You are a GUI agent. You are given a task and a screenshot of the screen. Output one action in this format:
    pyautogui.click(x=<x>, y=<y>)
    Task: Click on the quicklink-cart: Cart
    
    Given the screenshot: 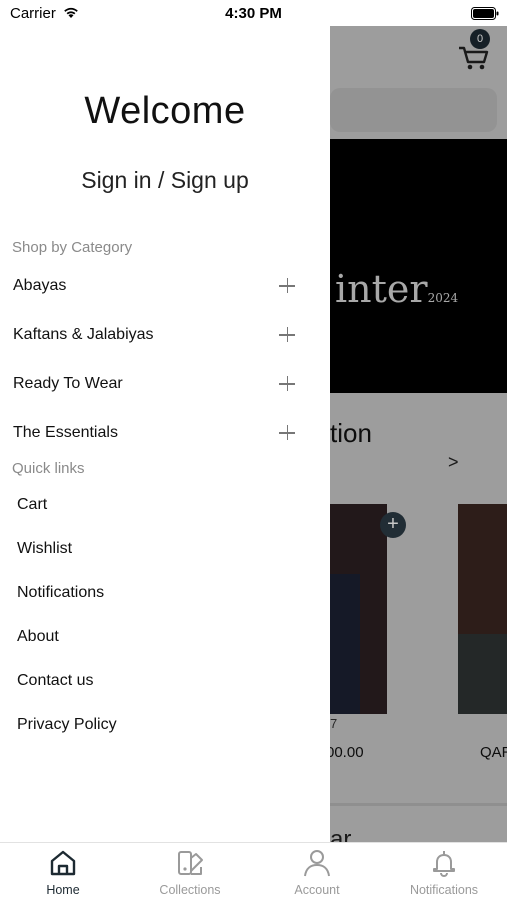 What is the action you would take?
    pyautogui.click(x=155, y=506)
    